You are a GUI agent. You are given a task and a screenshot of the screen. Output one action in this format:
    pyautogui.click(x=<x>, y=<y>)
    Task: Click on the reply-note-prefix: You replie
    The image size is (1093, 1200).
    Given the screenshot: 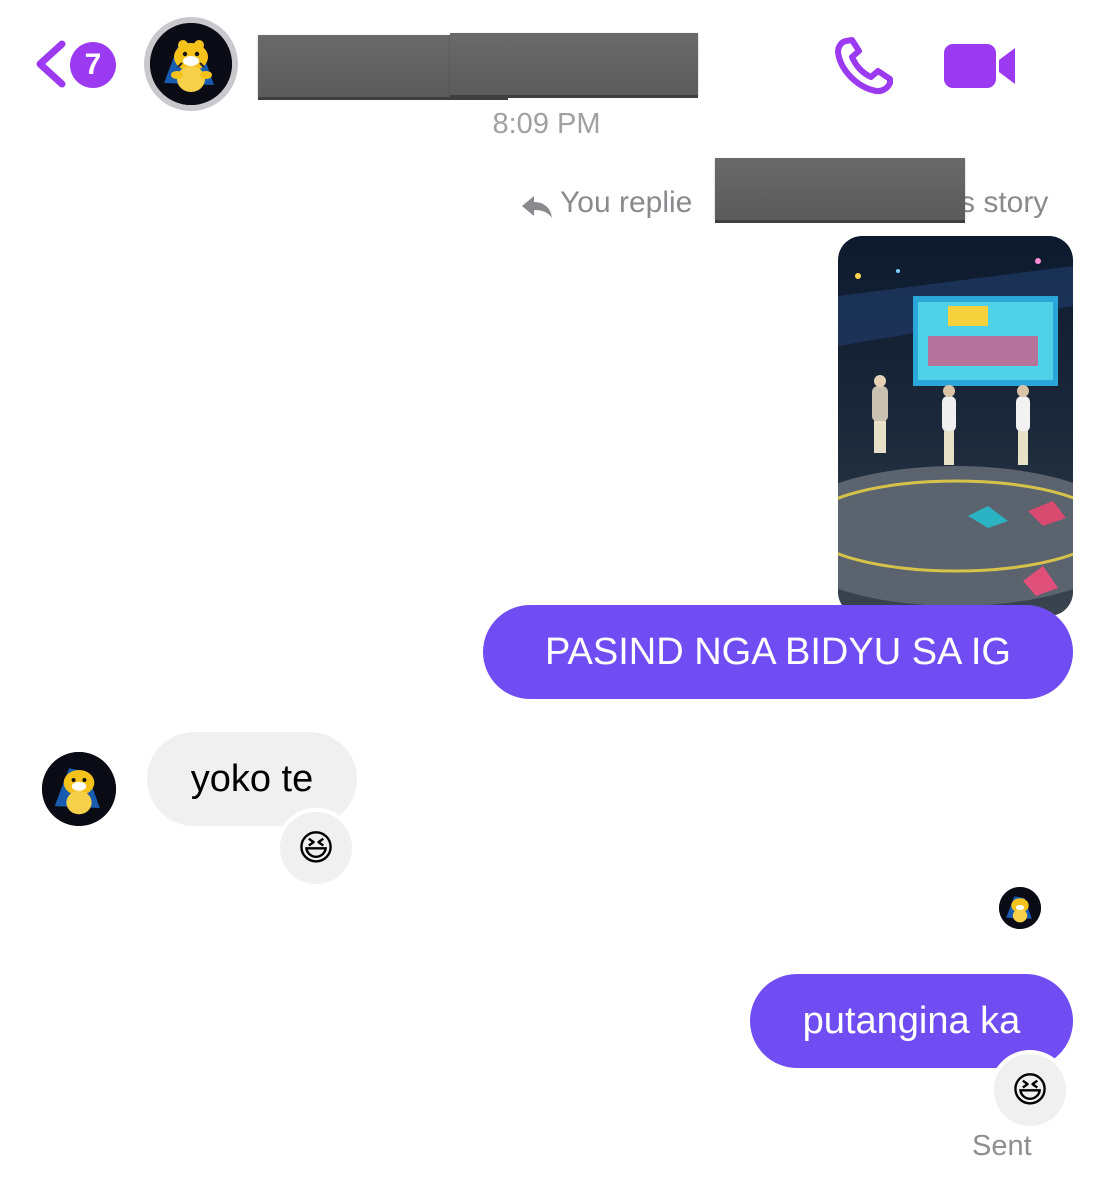 What is the action you would take?
    pyautogui.click(x=626, y=202)
    